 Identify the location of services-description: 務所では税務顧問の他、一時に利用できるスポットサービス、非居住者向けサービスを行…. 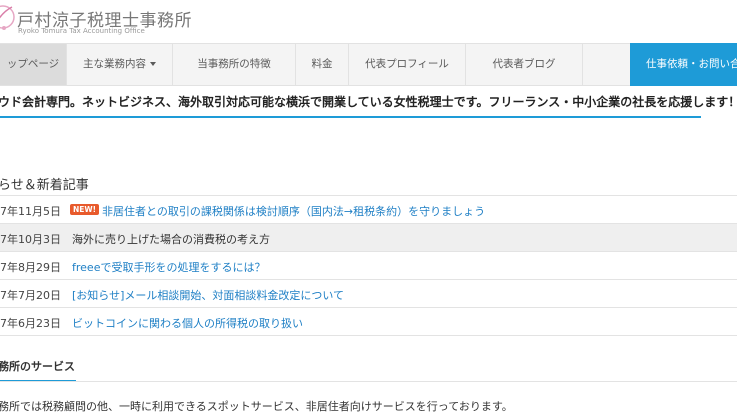
(256, 406).